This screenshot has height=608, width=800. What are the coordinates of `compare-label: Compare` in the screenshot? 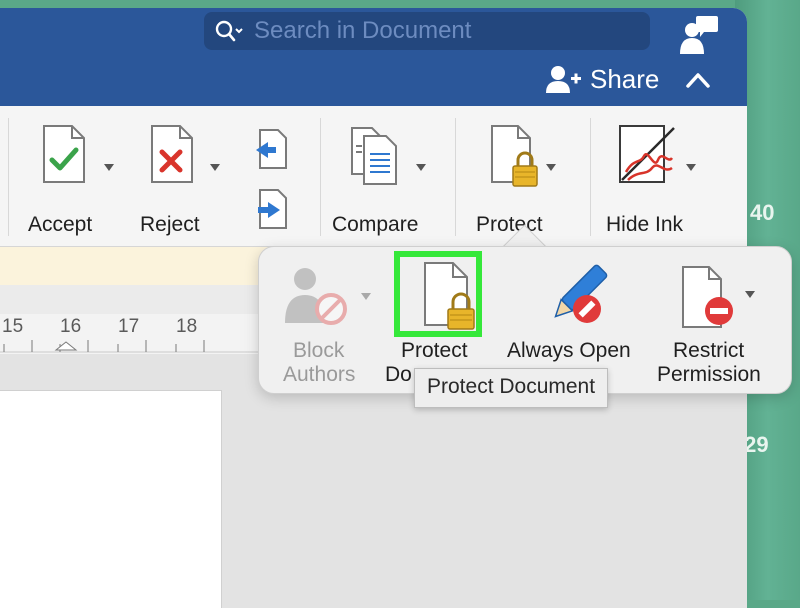 It's located at (375, 224).